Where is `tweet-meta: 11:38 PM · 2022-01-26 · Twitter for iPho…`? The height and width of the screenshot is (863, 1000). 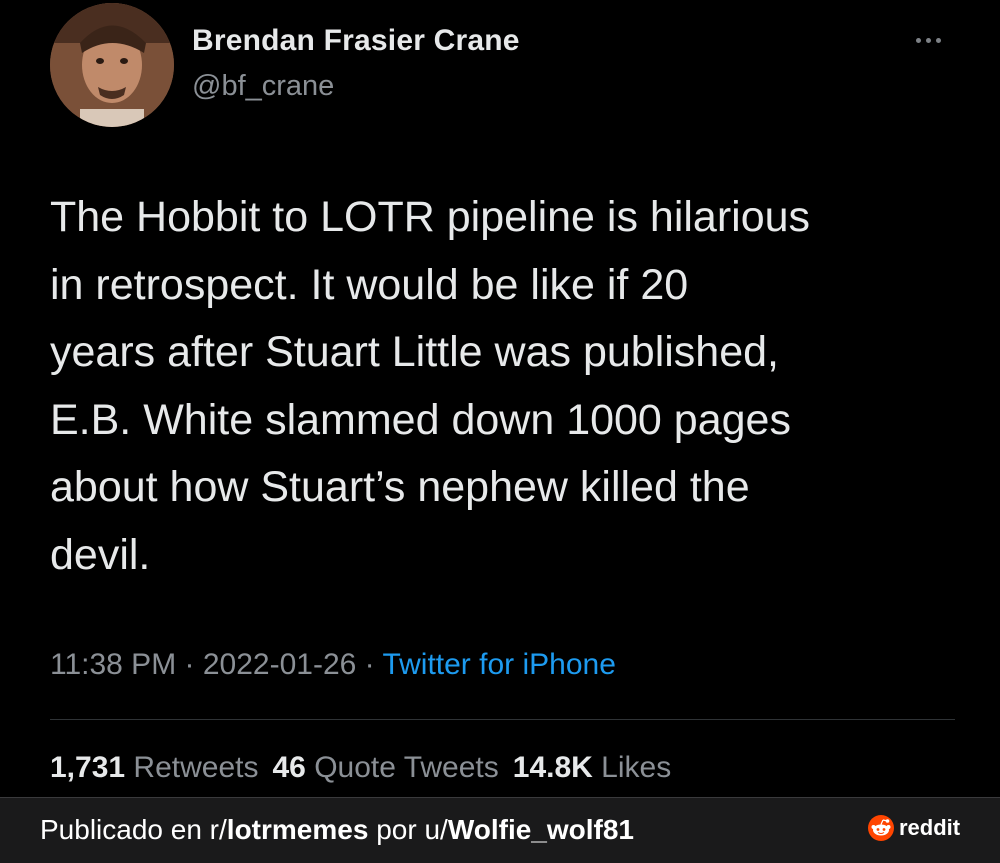
tweet-meta: 11:38 PM · 2022-01-26 · Twitter for iPho… is located at coordinates (333, 665).